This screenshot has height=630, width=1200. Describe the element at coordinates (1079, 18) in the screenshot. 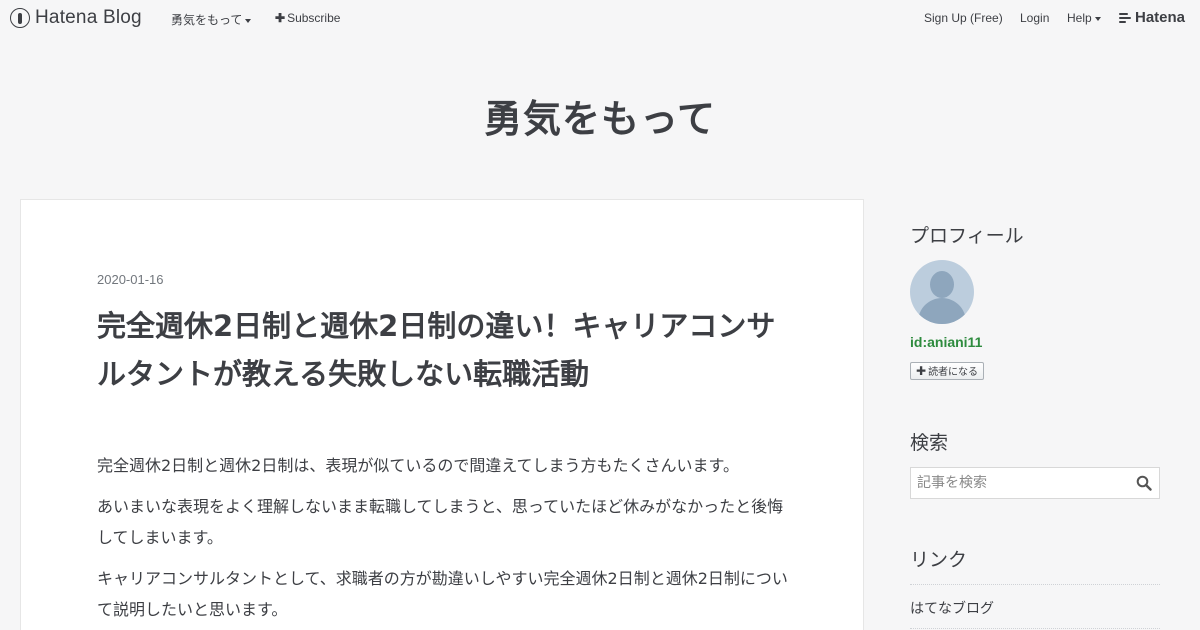

I see `help-label: Help` at that location.